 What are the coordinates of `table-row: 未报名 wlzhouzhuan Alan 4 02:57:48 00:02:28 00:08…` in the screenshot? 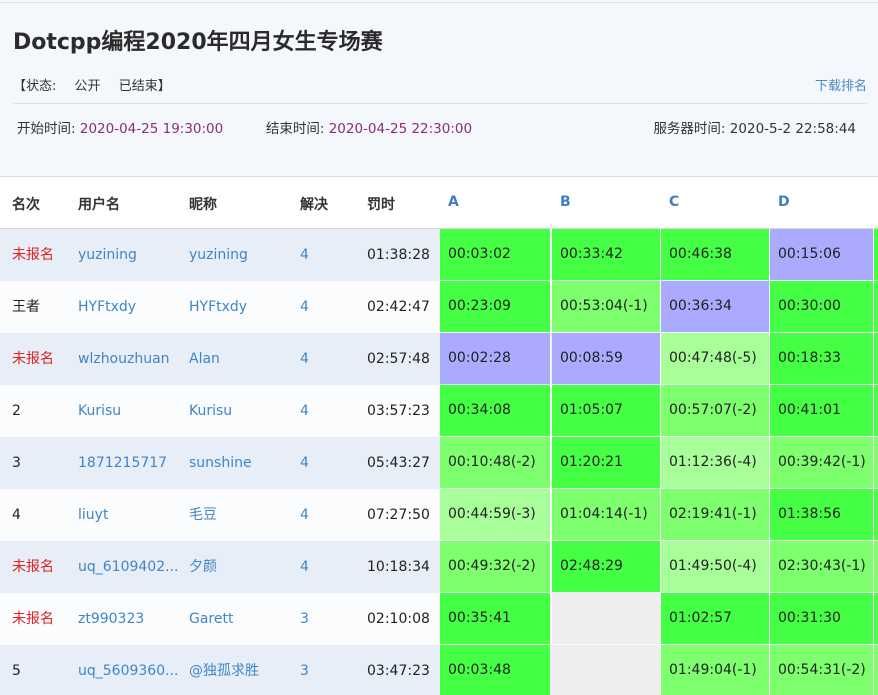 It's located at (439, 359).